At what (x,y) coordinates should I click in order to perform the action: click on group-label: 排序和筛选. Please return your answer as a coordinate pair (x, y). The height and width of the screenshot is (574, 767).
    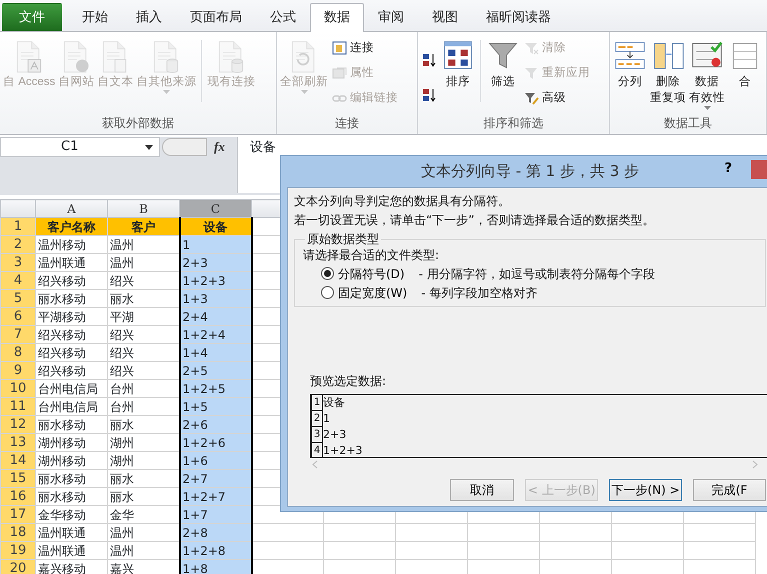
    Looking at the image, I should click on (513, 123).